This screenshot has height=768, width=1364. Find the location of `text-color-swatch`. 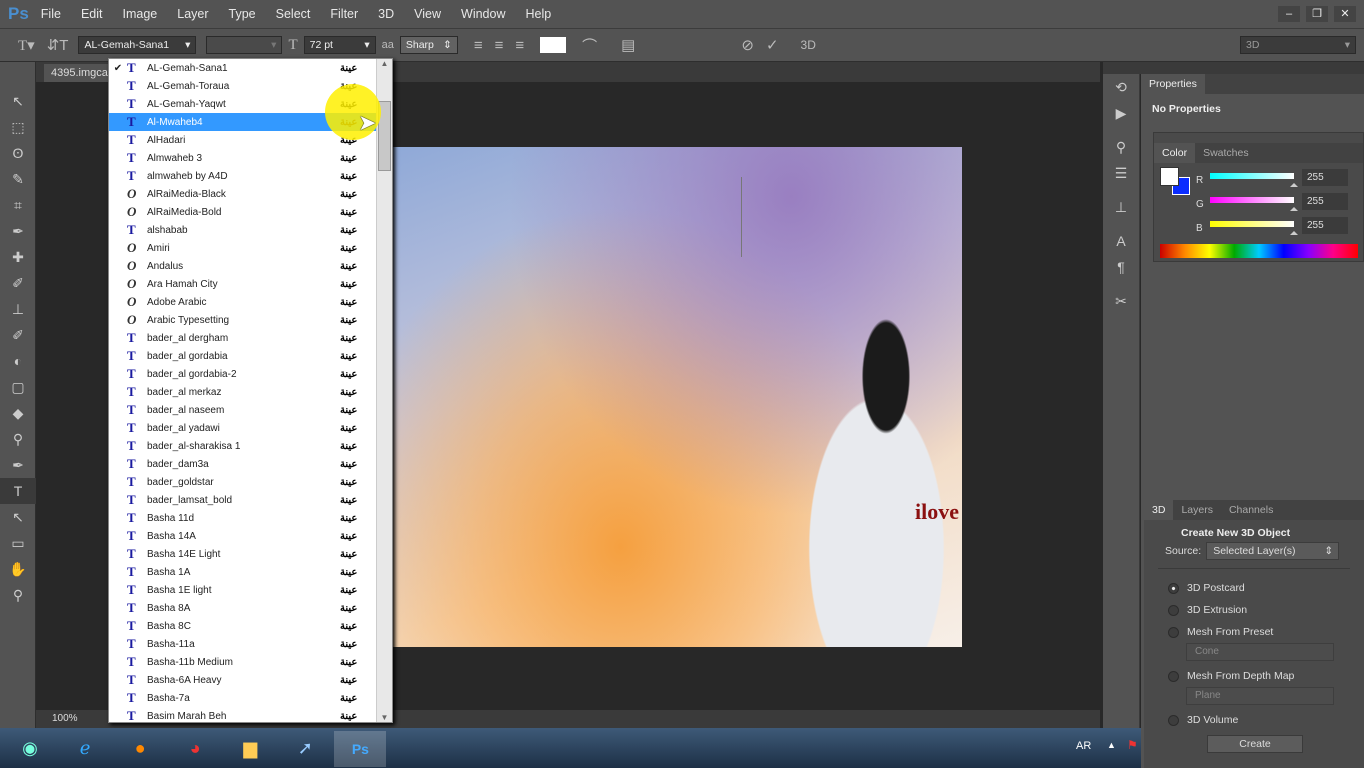

text-color-swatch is located at coordinates (553, 45).